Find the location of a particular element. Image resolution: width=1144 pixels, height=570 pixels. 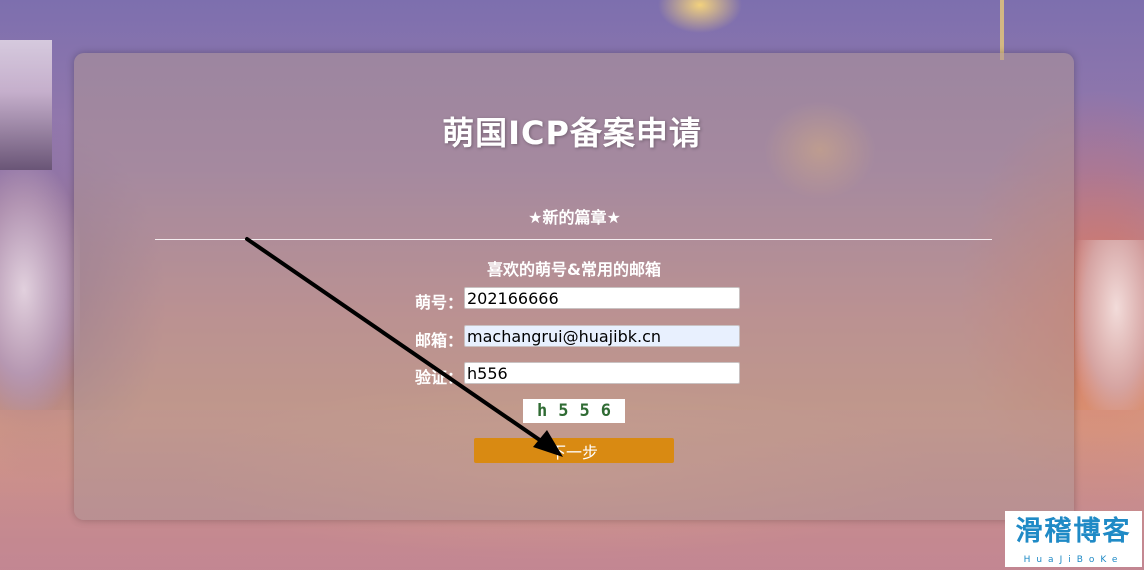

logo-text: 滑稽博客 is located at coordinates (1073, 531).